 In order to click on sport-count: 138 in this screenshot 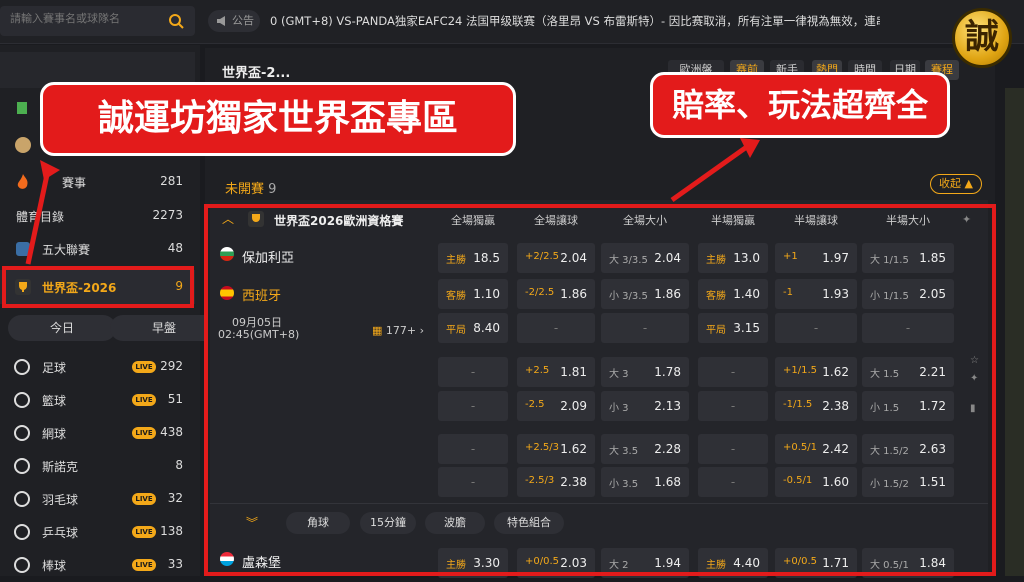, I will do `click(171, 531)`.